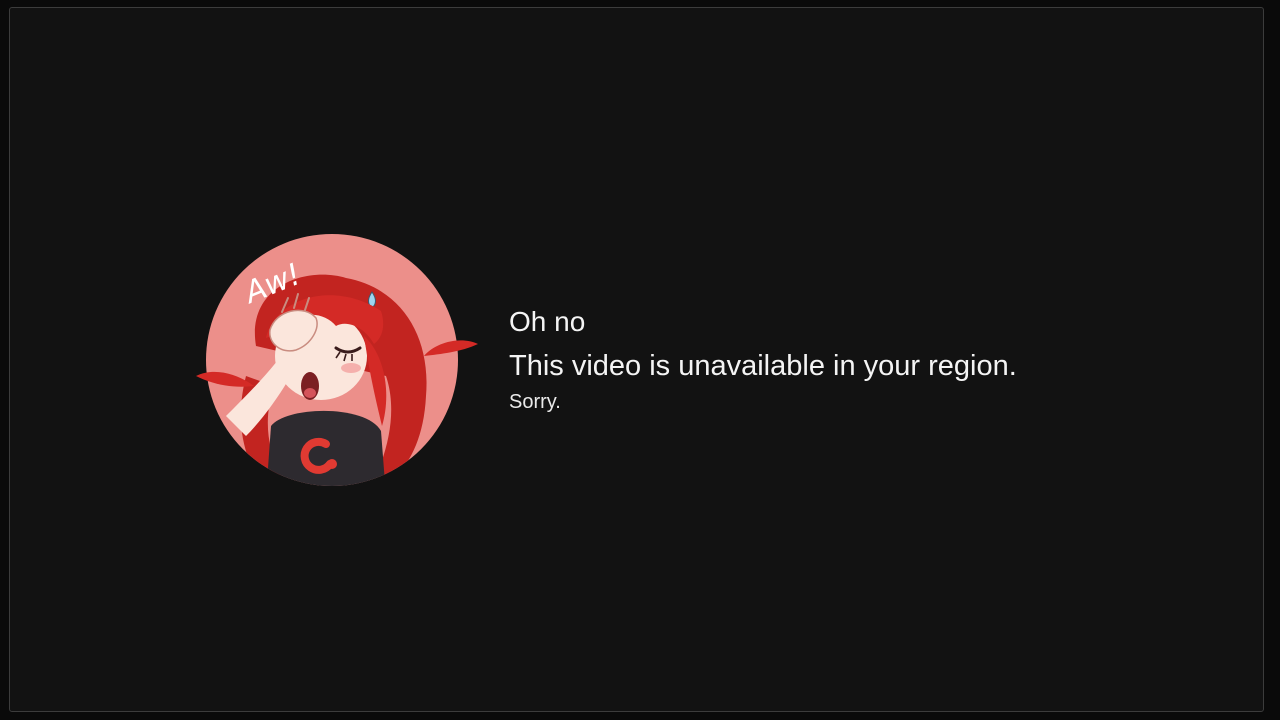  What do you see at coordinates (326, 448) in the screenshot?
I see `shirt` at bounding box center [326, 448].